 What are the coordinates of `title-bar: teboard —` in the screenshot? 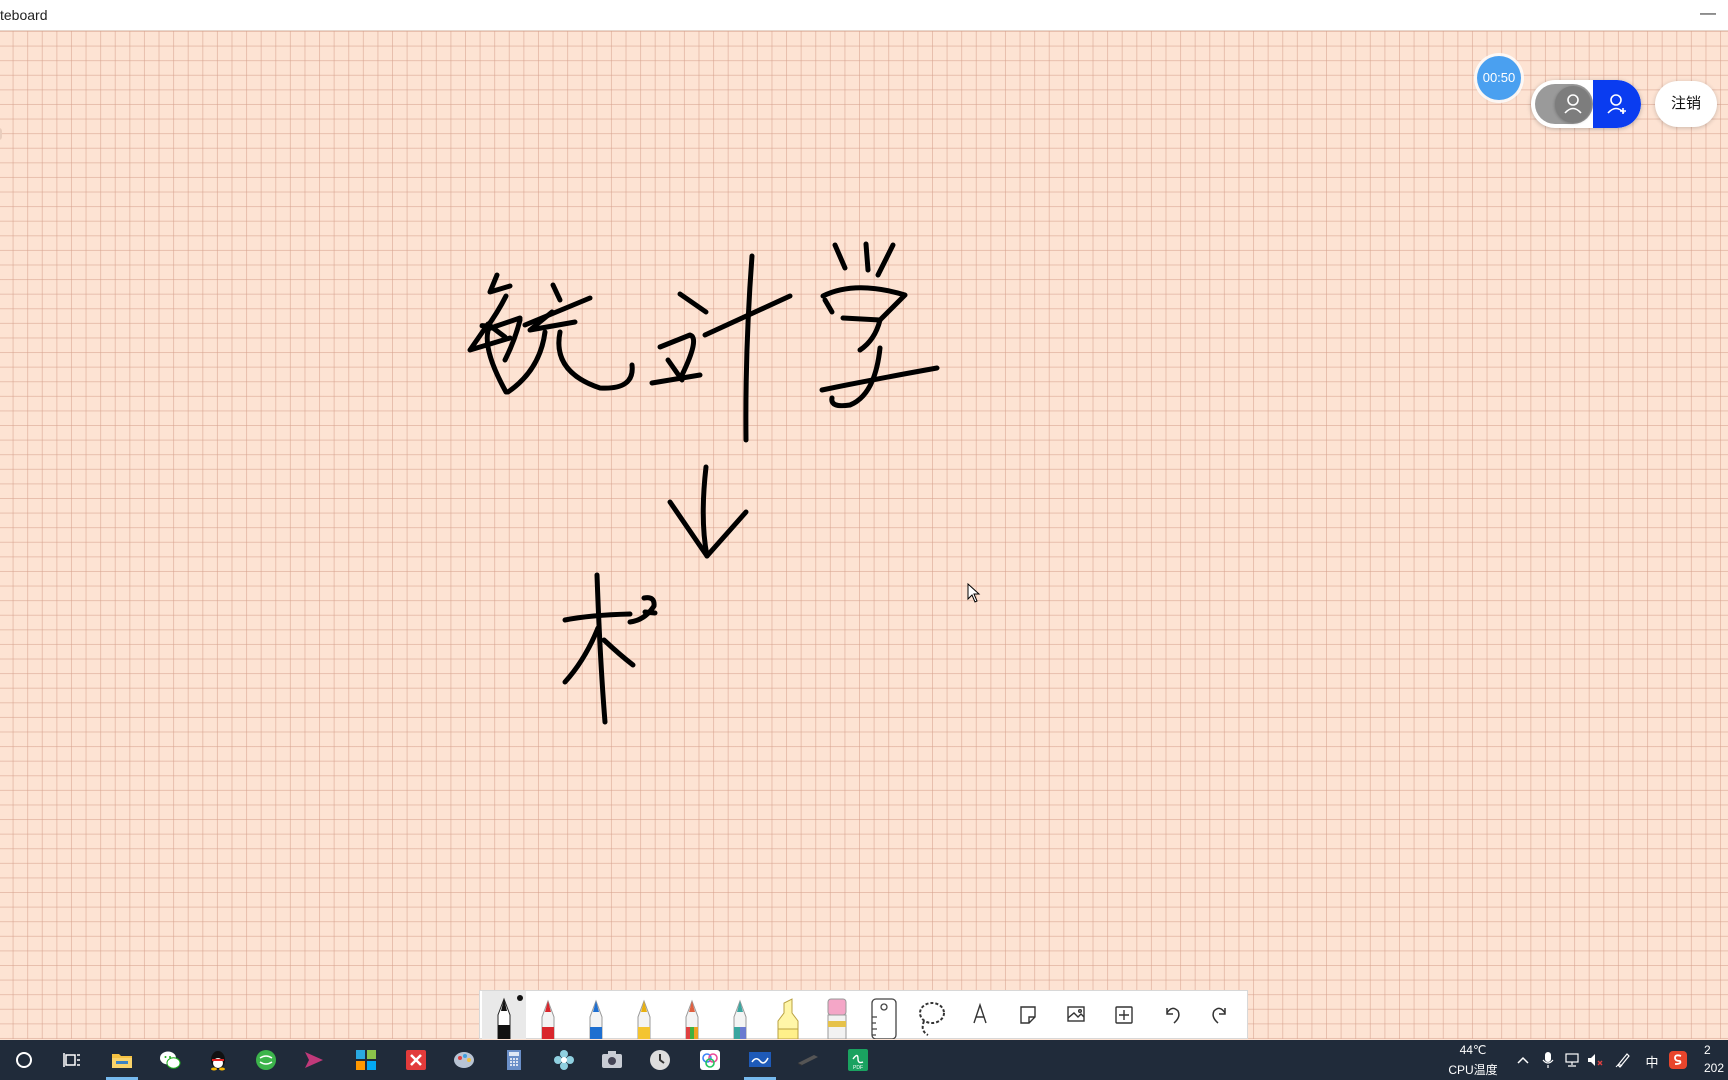 It's located at (864, 15).